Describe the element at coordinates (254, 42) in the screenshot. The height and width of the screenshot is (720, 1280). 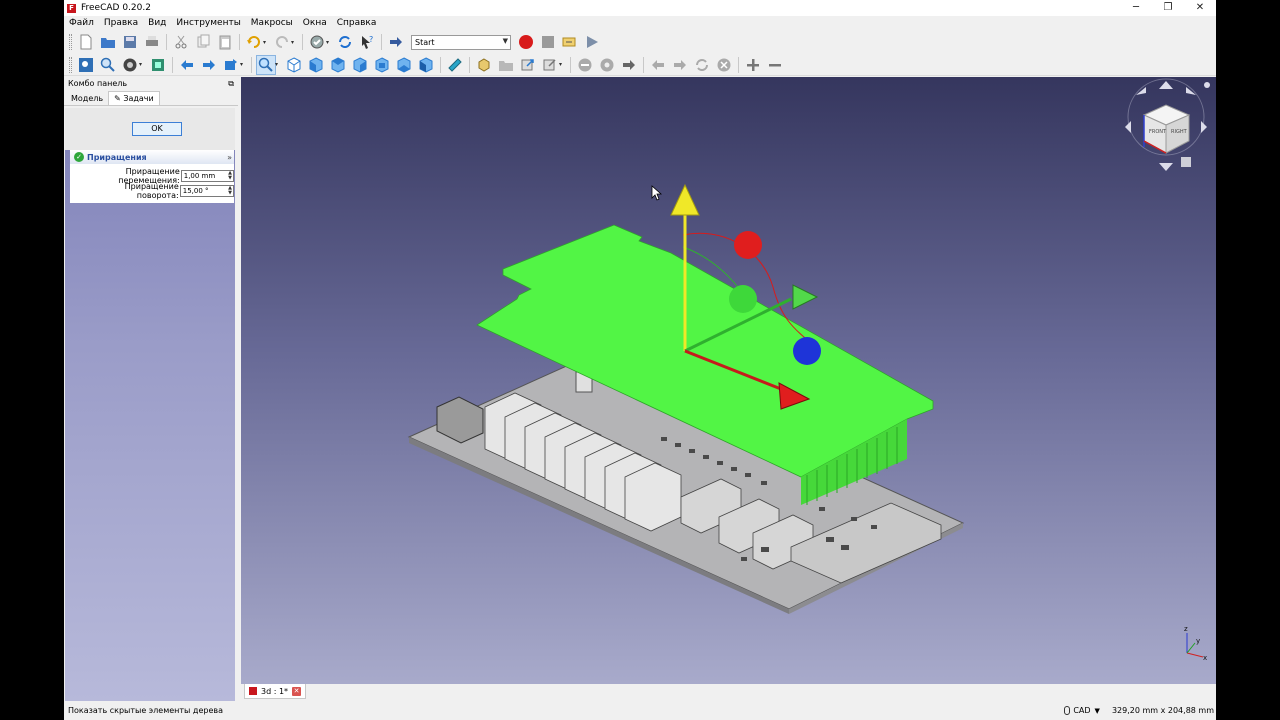
I see `undo-button` at that location.